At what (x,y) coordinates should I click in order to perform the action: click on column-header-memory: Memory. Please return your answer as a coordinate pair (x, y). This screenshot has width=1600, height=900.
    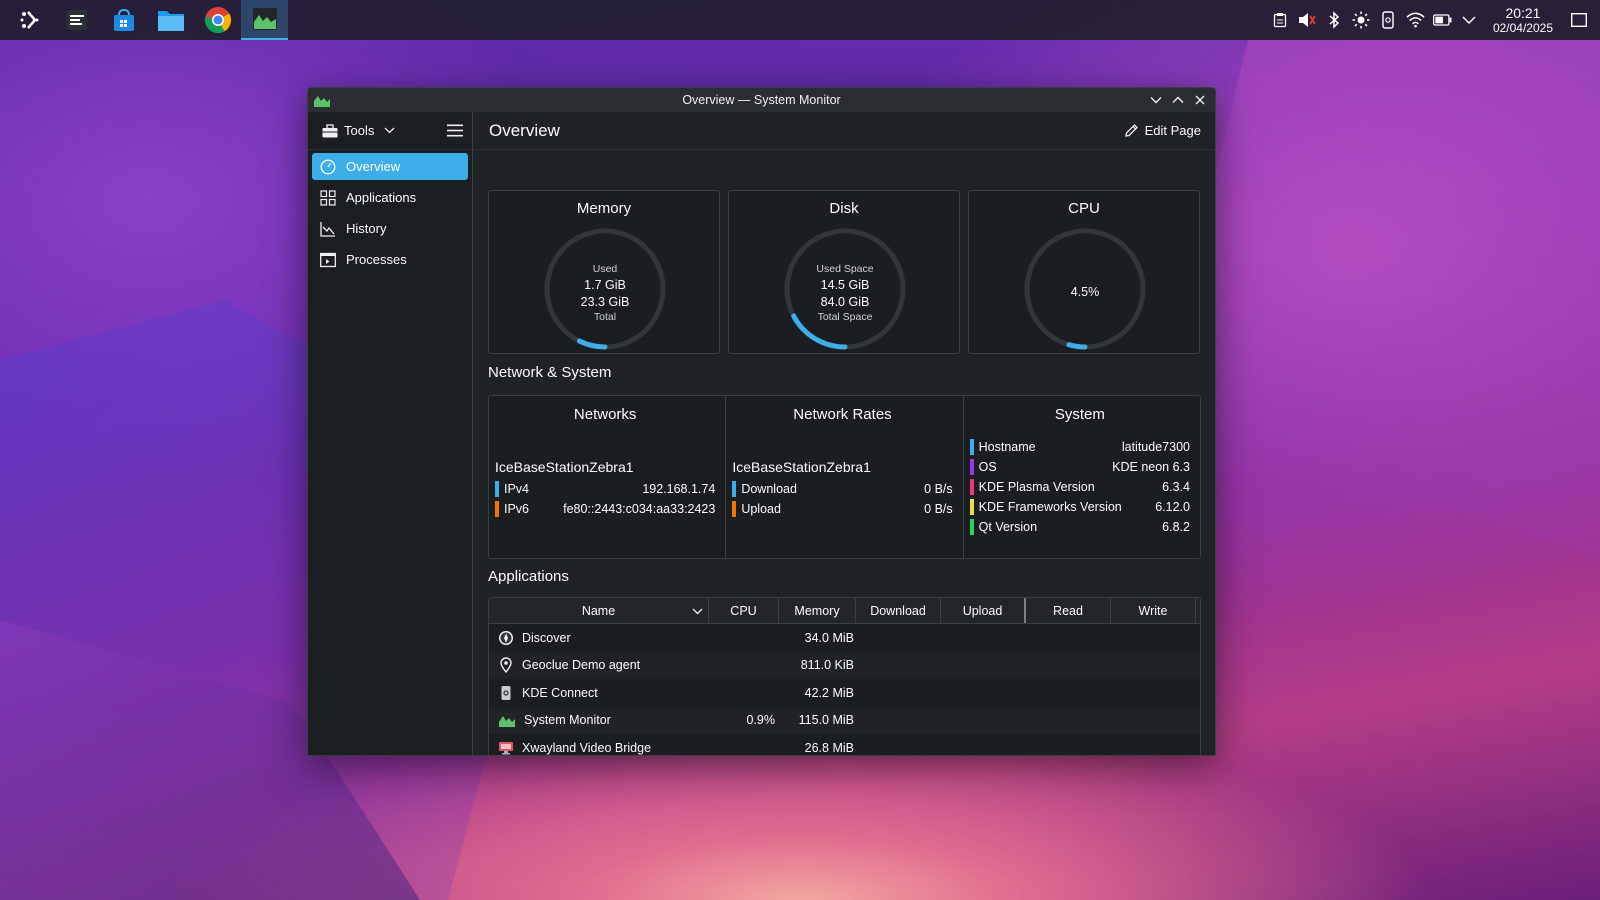
    Looking at the image, I should click on (817, 610).